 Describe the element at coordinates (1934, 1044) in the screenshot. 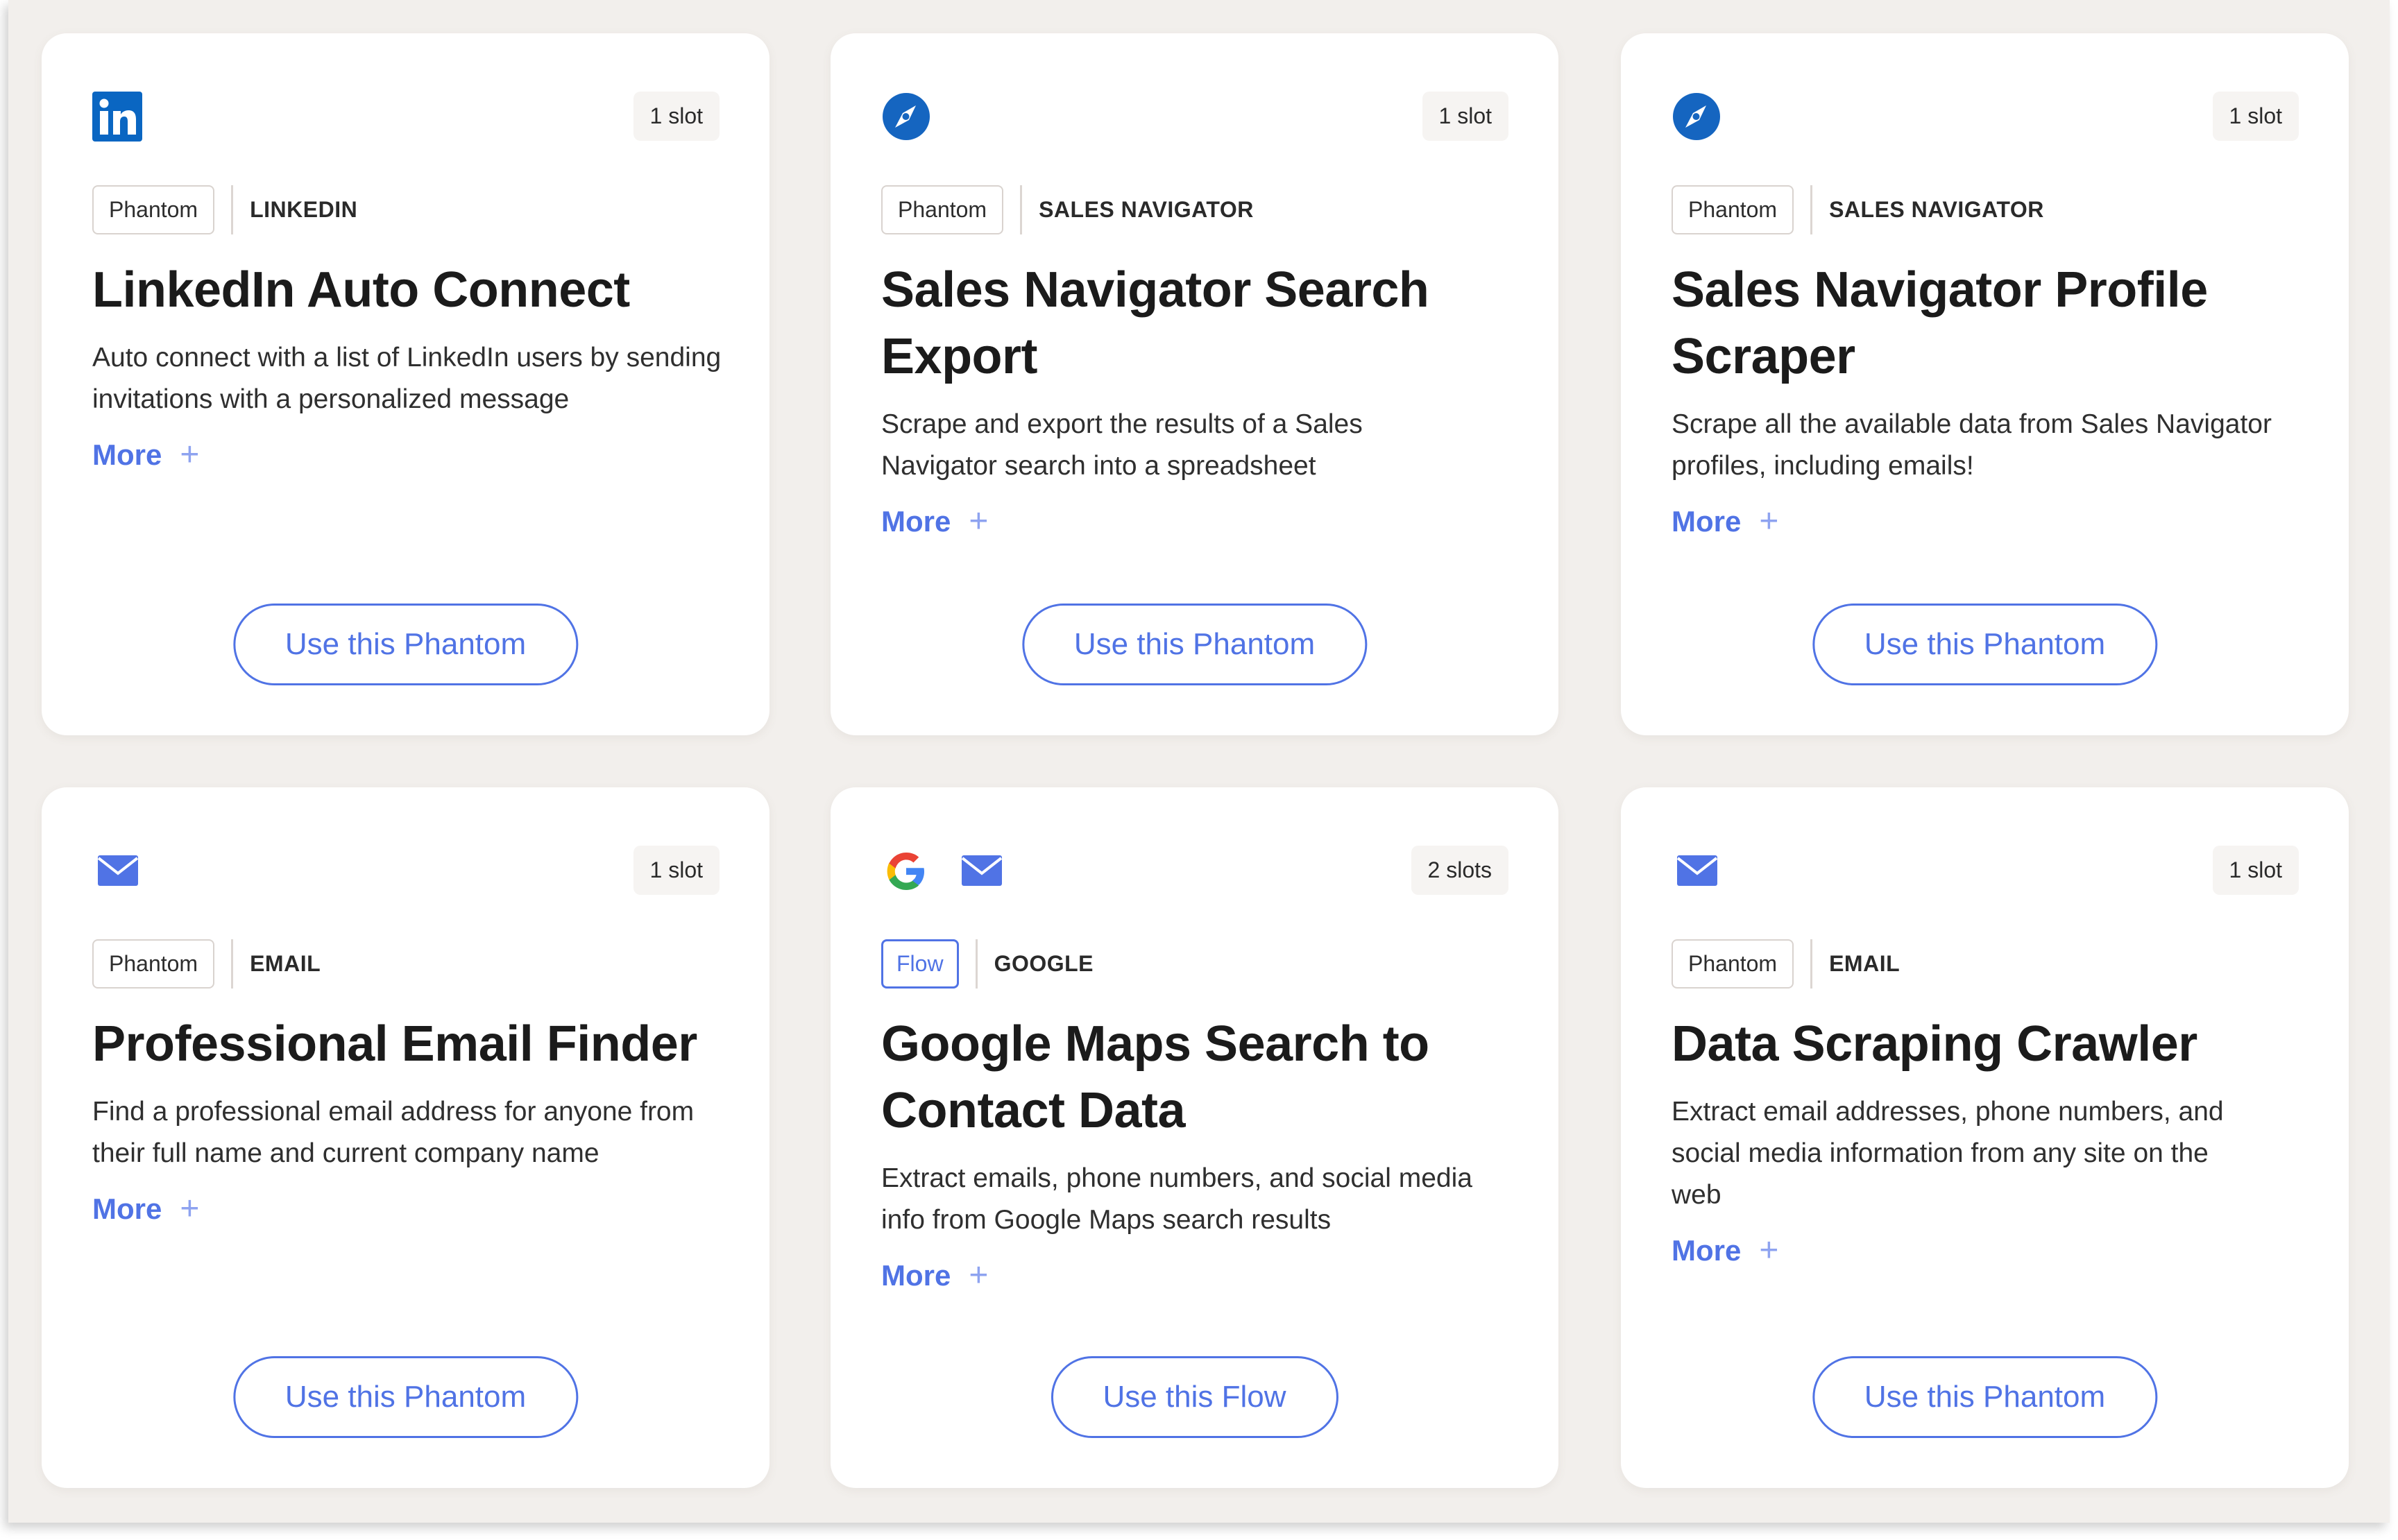

I see `card-title: Data Scraping Crawler` at that location.